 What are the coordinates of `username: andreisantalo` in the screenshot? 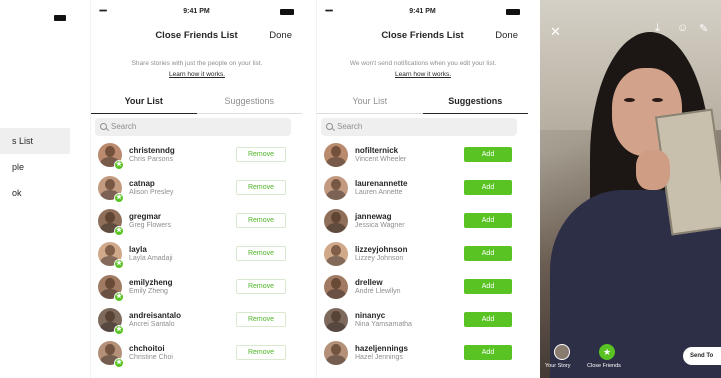 It's located at (155, 315).